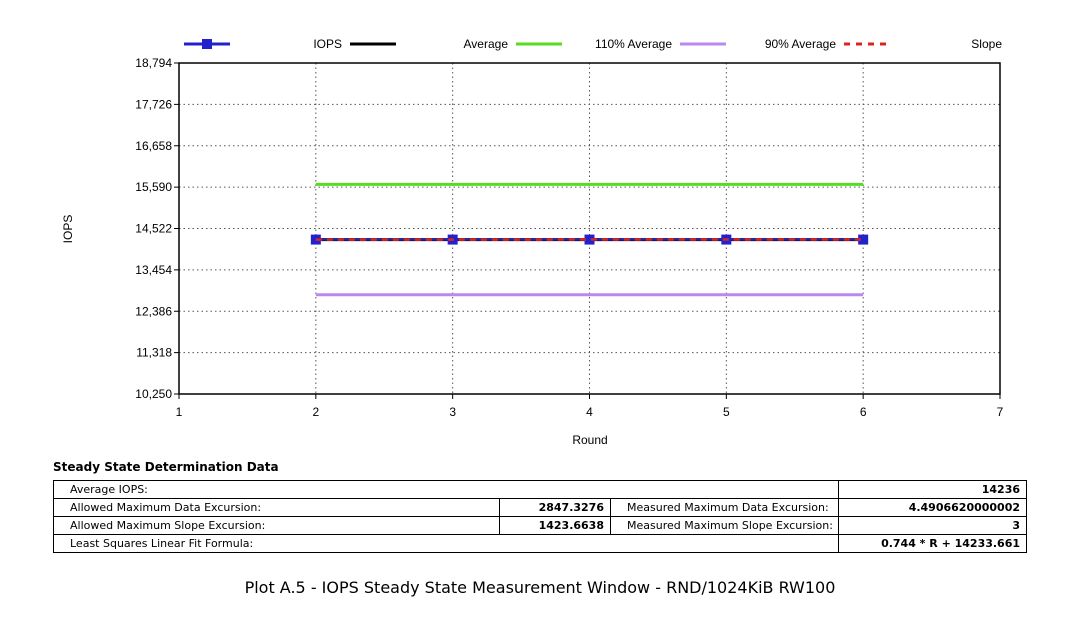  Describe the element at coordinates (166, 467) in the screenshot. I see `table-title: Steady State Determination Data` at that location.